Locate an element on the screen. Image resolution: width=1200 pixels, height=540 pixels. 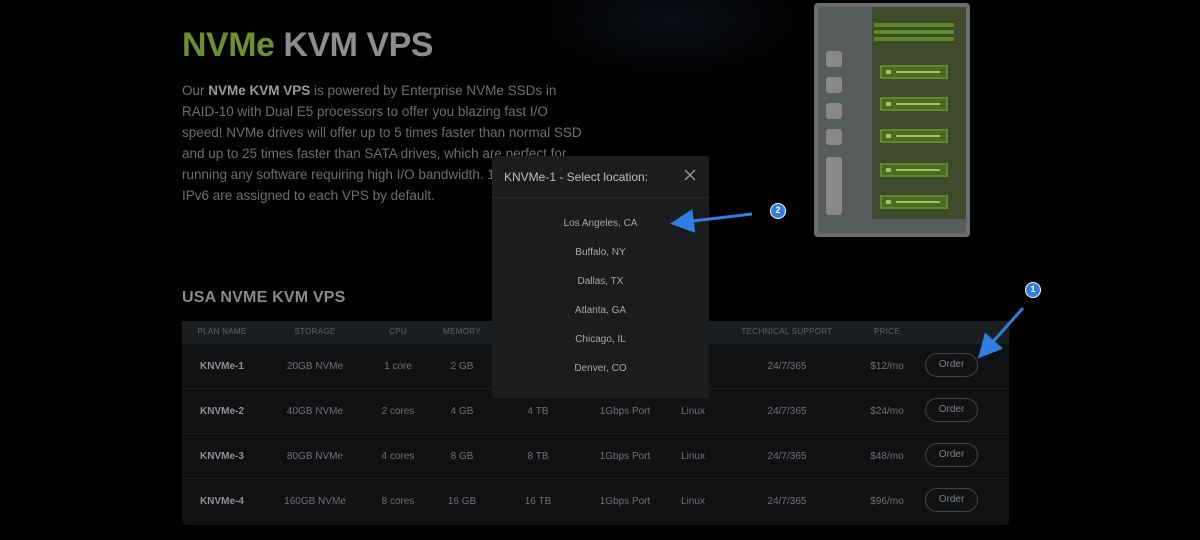
col-storage: STORAGE is located at coordinates (315, 331).